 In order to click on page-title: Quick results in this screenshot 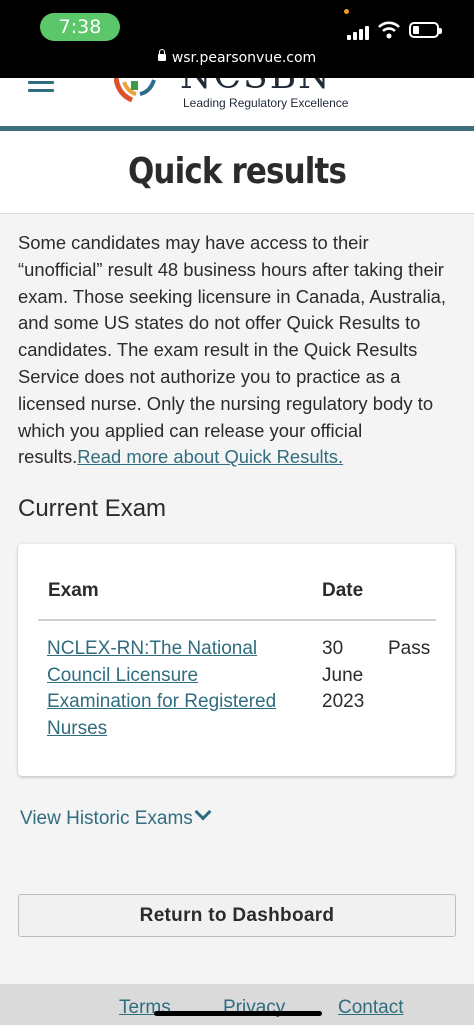, I will do `click(237, 171)`.